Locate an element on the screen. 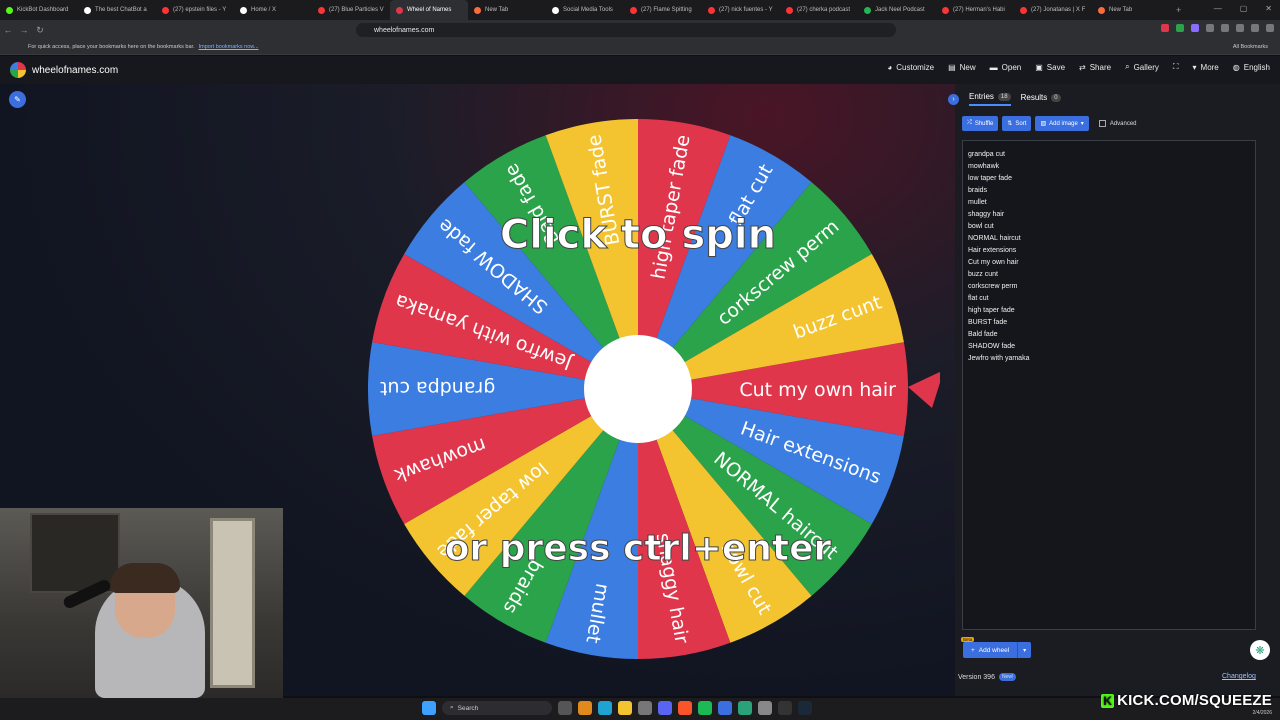 This screenshot has width=1280, height=720. task-view-icon is located at coordinates (565, 708).